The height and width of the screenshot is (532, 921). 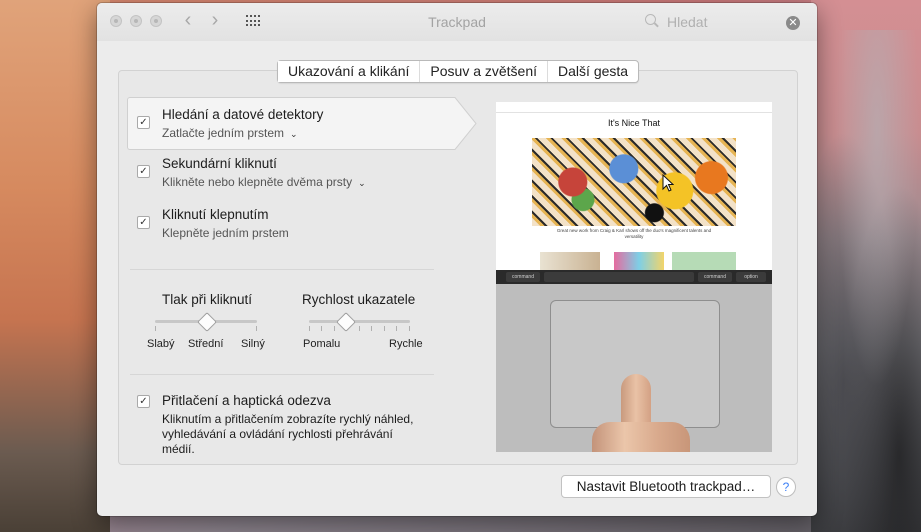 I want to click on tab-more-gestures: Další gesta, so click(x=592, y=71).